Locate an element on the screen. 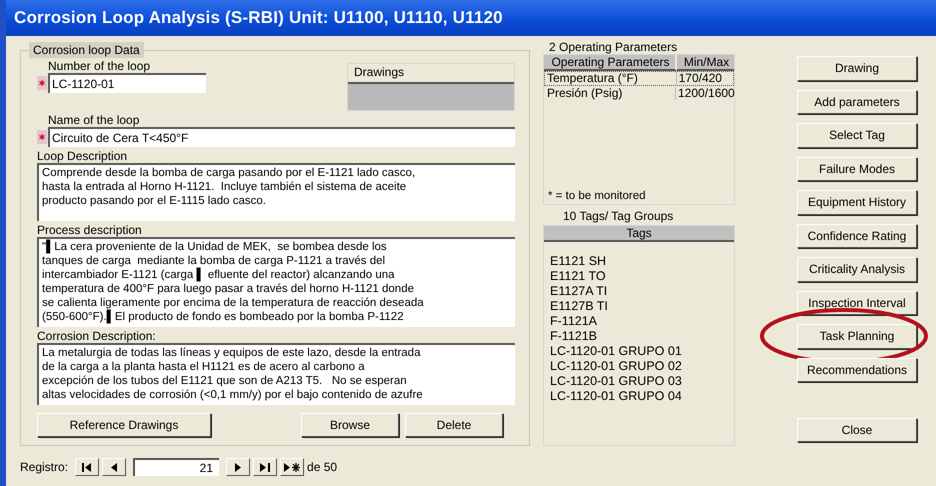 The width and height of the screenshot is (936, 486). side-button: Drawing is located at coordinates (857, 68).